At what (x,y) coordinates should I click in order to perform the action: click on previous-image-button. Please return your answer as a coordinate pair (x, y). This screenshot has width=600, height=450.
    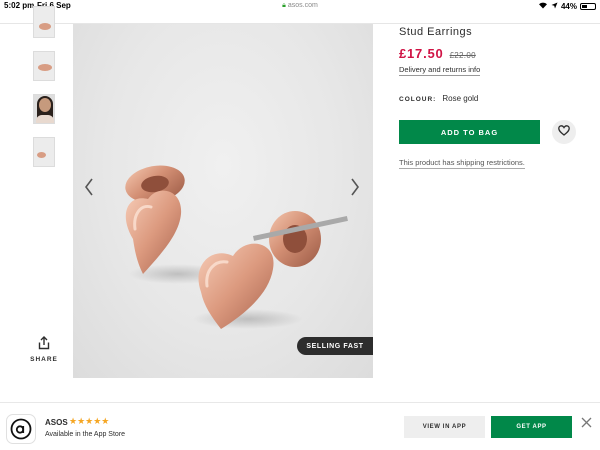
    Looking at the image, I should click on (89, 189).